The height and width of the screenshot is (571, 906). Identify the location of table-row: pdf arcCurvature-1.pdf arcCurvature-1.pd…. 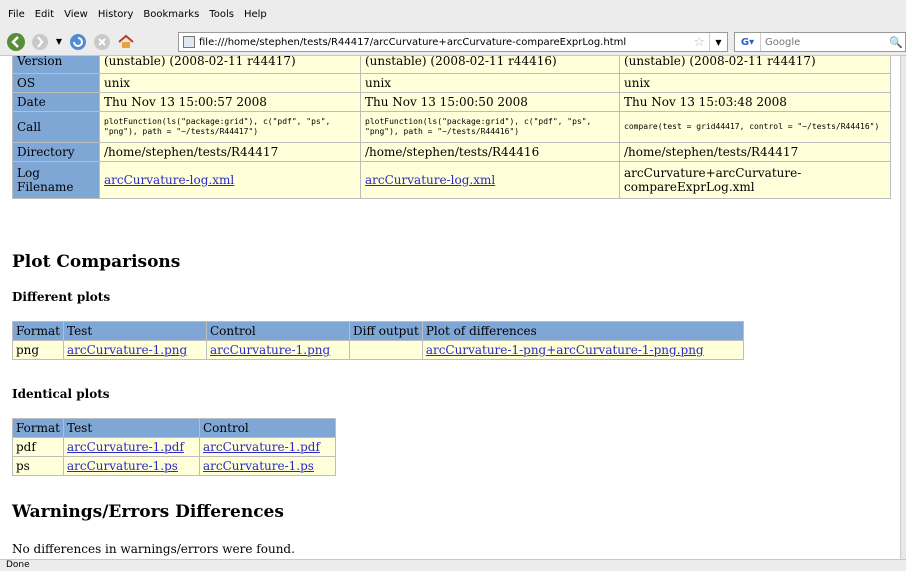
(174, 447).